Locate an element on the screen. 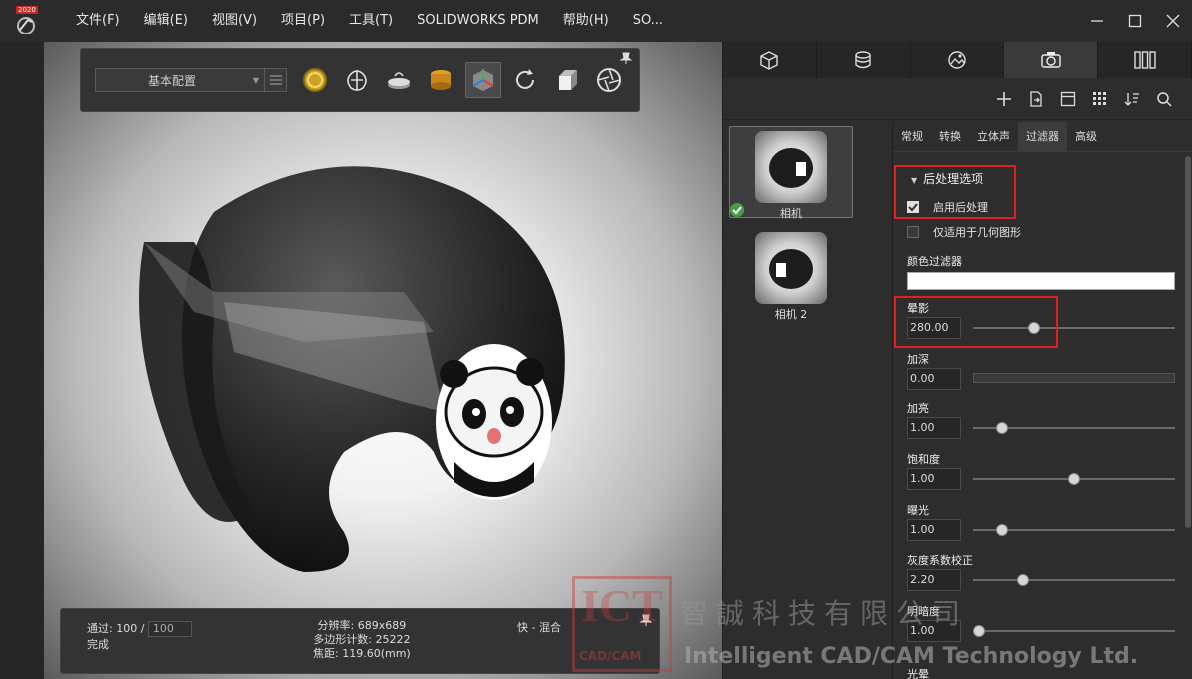  search-button is located at coordinates (1164, 99).